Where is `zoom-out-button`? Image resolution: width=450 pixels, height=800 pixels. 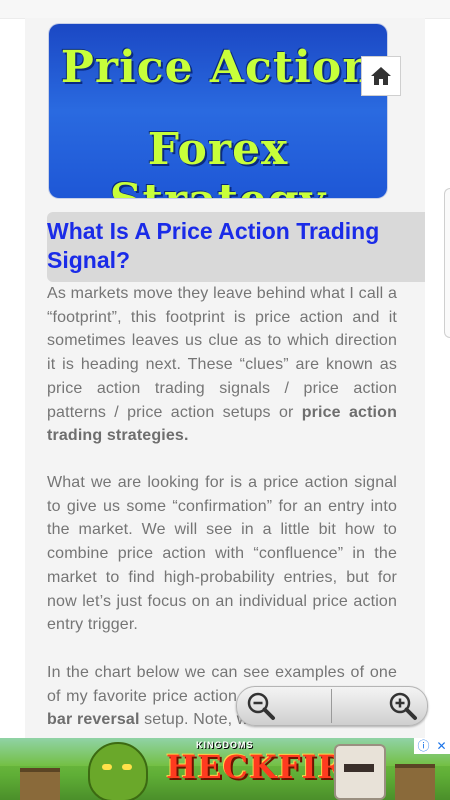 zoom-out-button is located at coordinates (261, 706).